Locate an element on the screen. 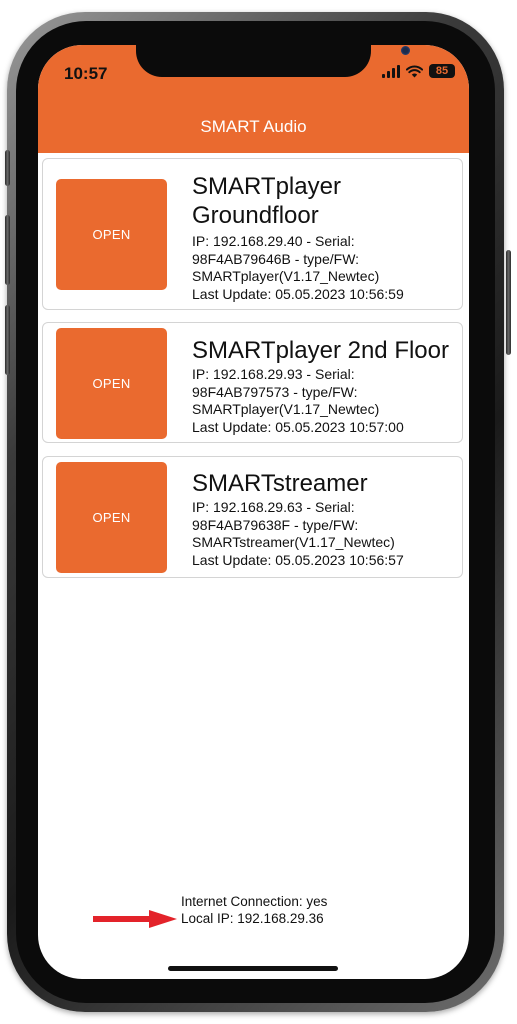 Image resolution: width=517 pixels, height=1024 pixels. home-indicator is located at coordinates (253, 968).